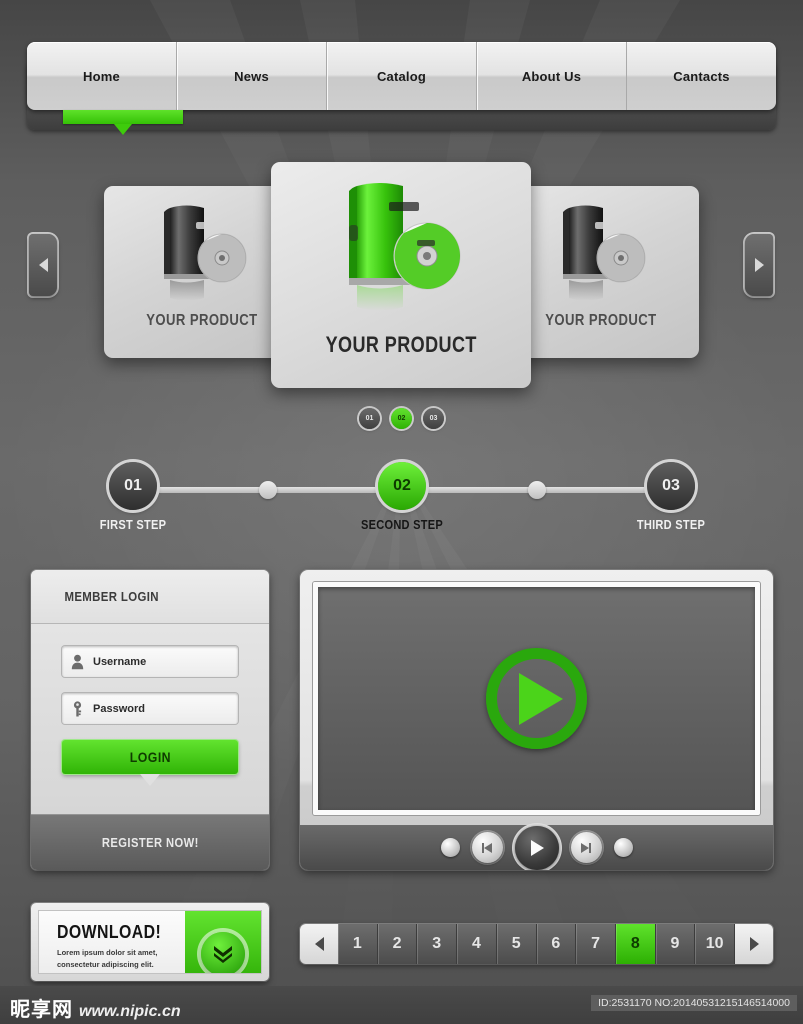 The height and width of the screenshot is (1024, 803). I want to click on video-rewind-button, so click(487, 847).